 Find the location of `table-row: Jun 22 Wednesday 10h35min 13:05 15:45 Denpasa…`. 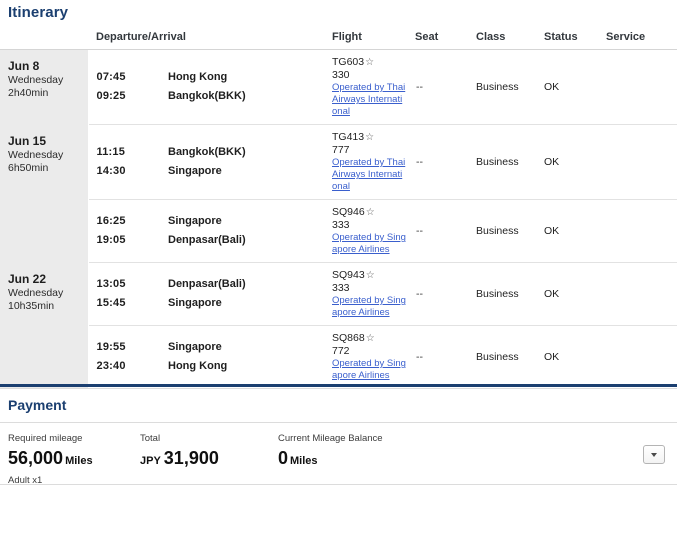

table-row: Jun 22 Wednesday 10h35min 13:05 15:45 Denpasa… is located at coordinates (338, 294).